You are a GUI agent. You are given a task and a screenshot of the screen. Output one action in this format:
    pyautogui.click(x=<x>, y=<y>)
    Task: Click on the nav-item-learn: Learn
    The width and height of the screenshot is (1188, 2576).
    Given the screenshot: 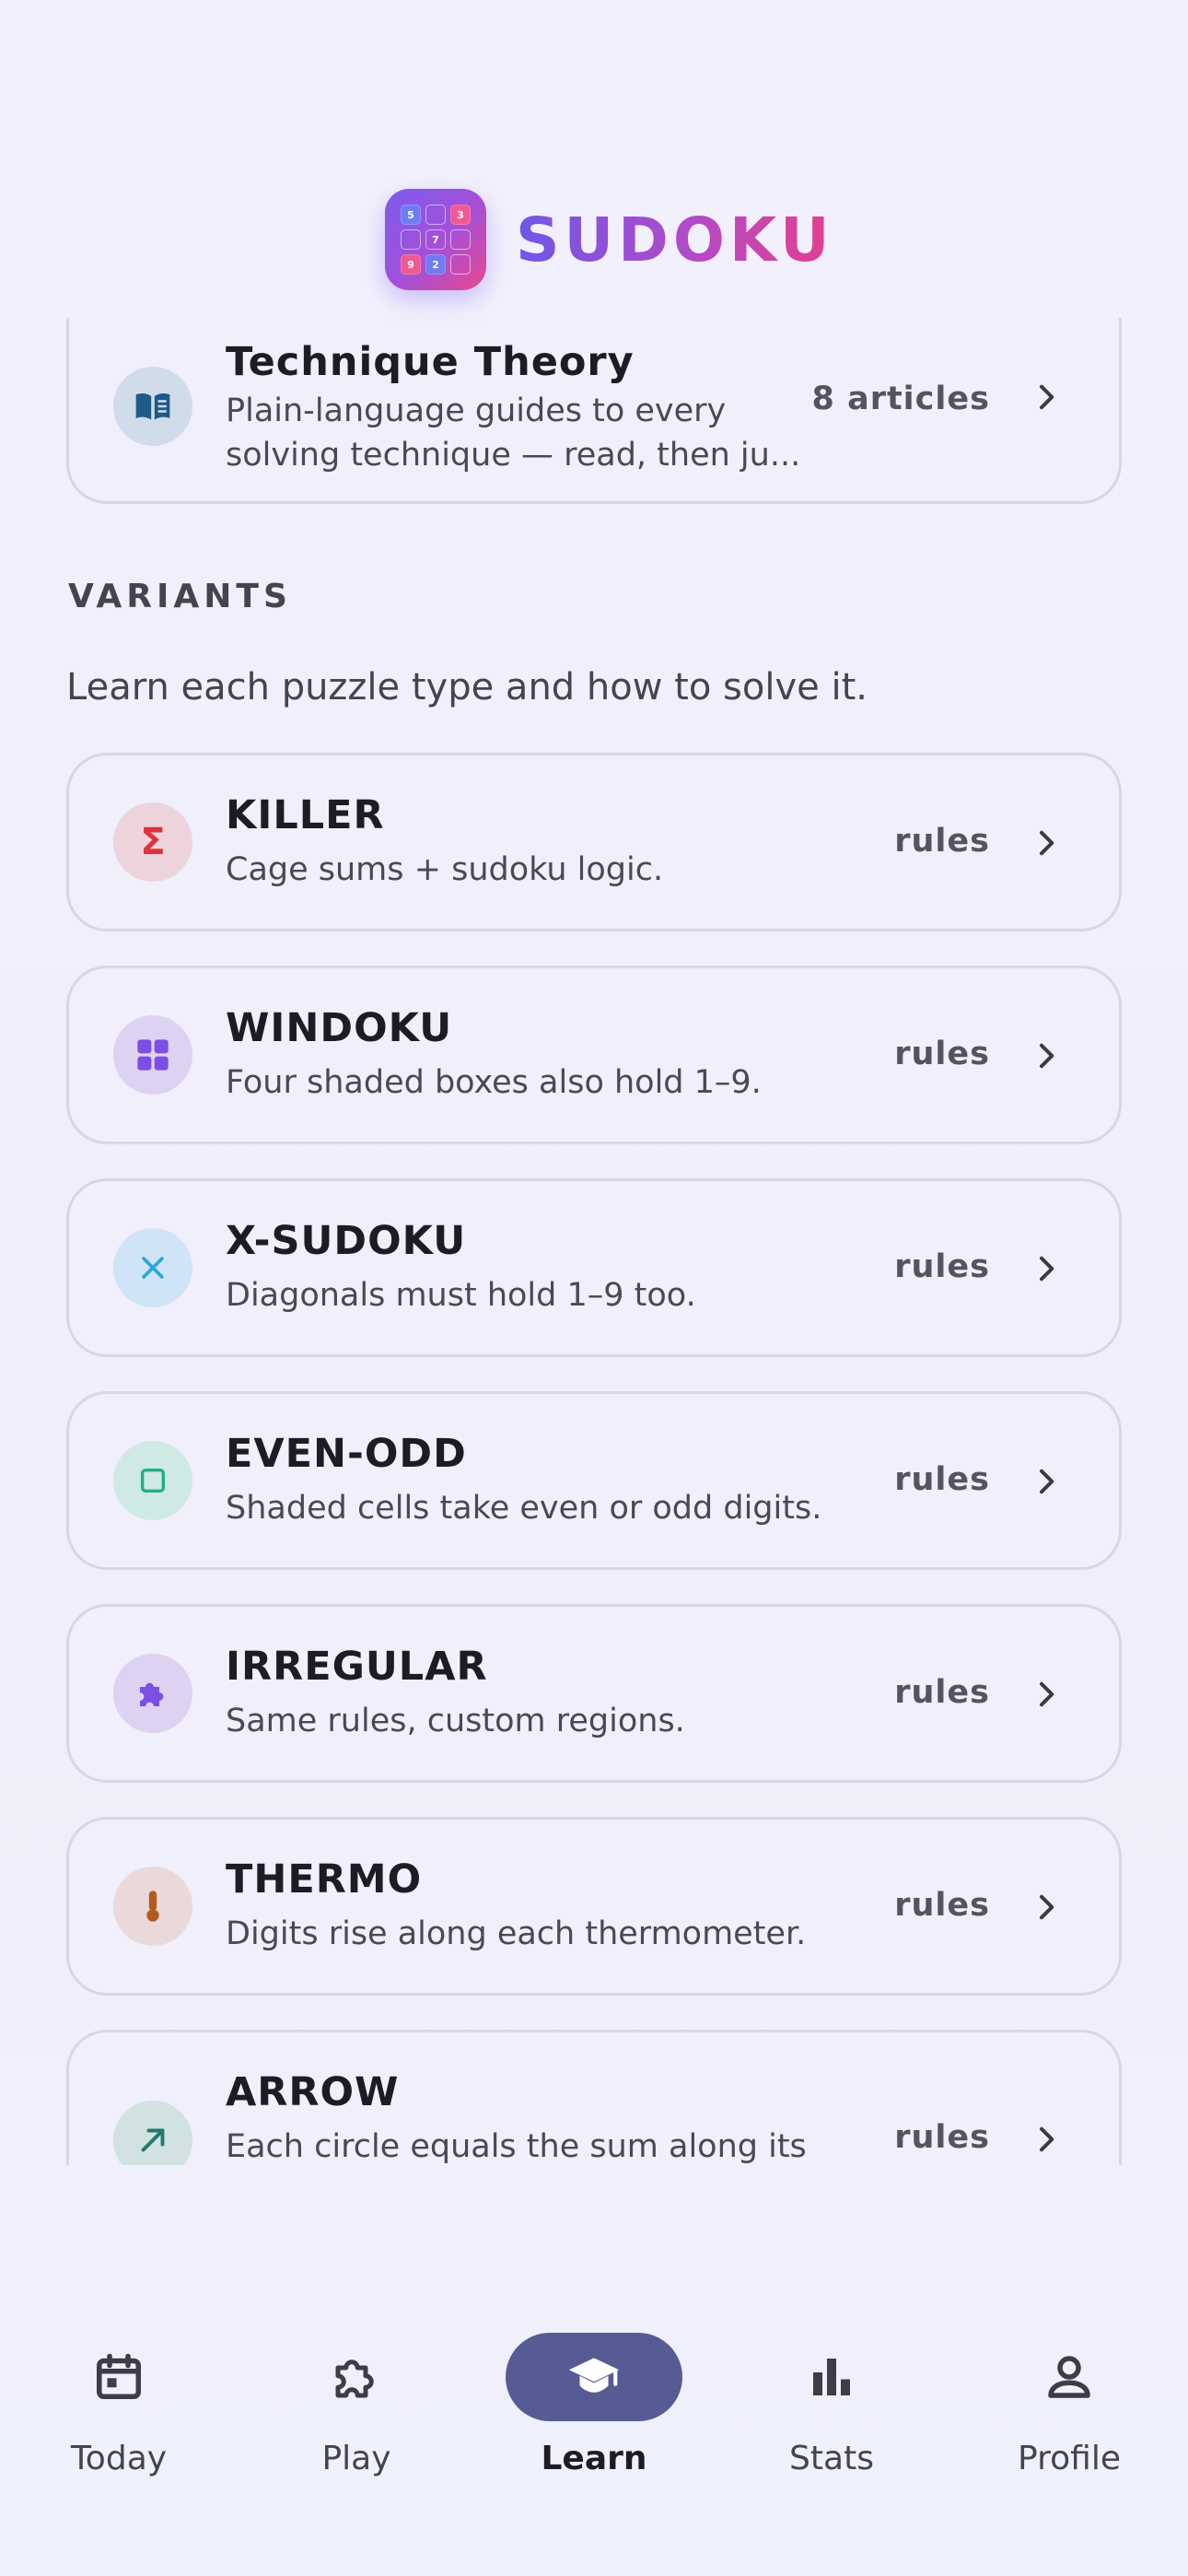 What is the action you would take?
    pyautogui.click(x=594, y=2367)
    